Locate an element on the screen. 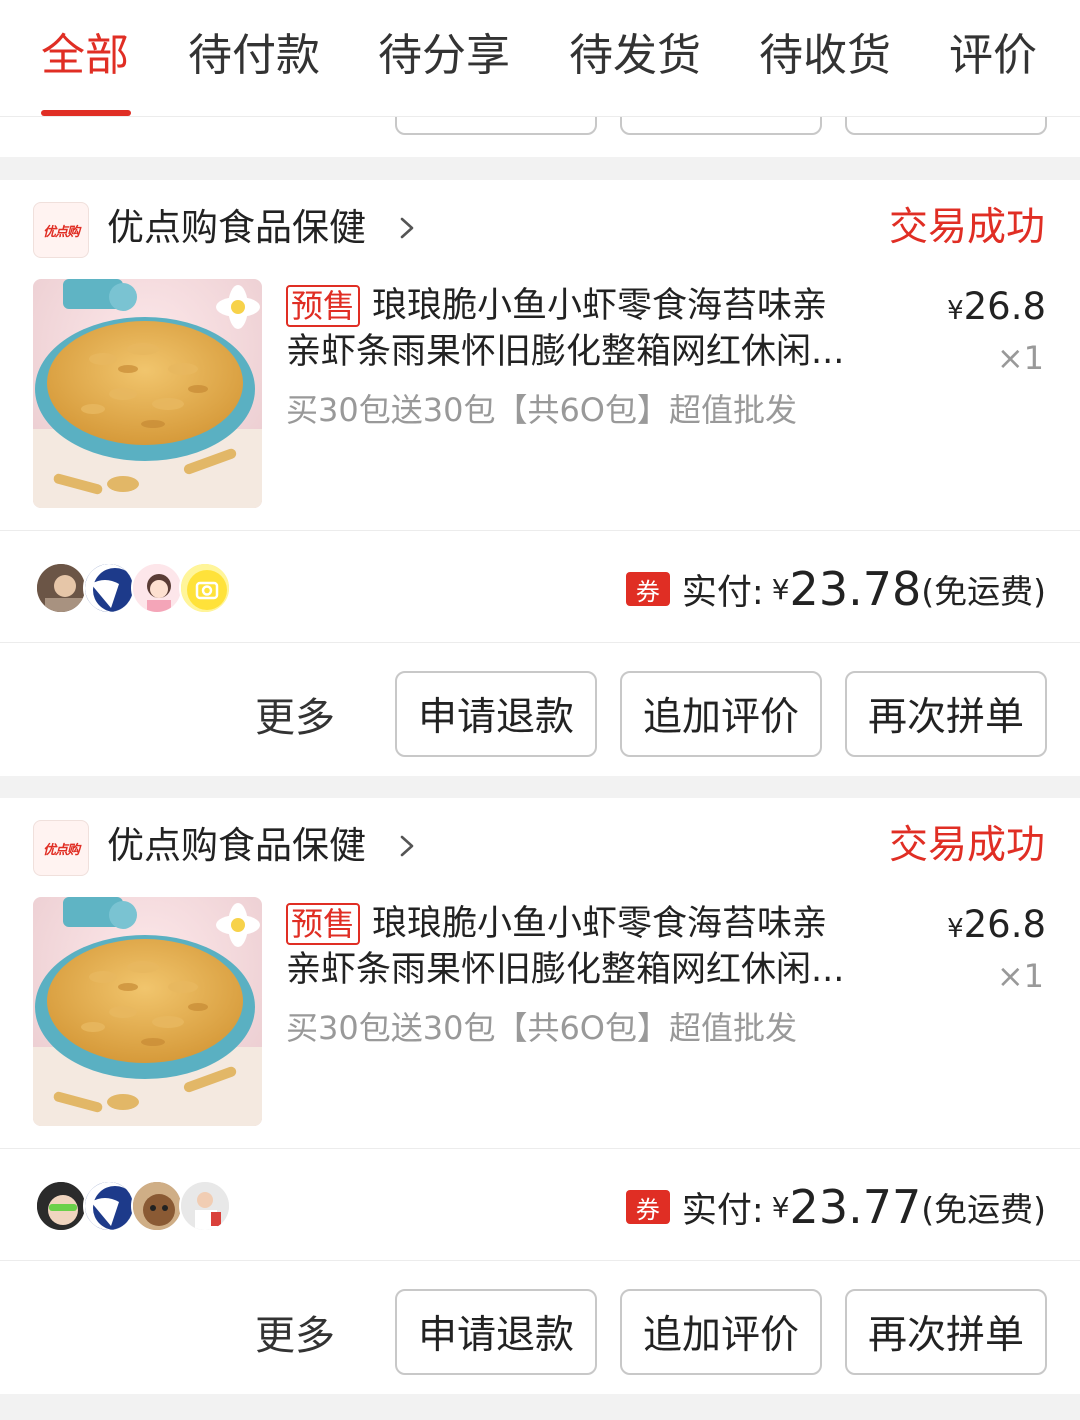  previous-reorder-button is located at coordinates (946, 126).